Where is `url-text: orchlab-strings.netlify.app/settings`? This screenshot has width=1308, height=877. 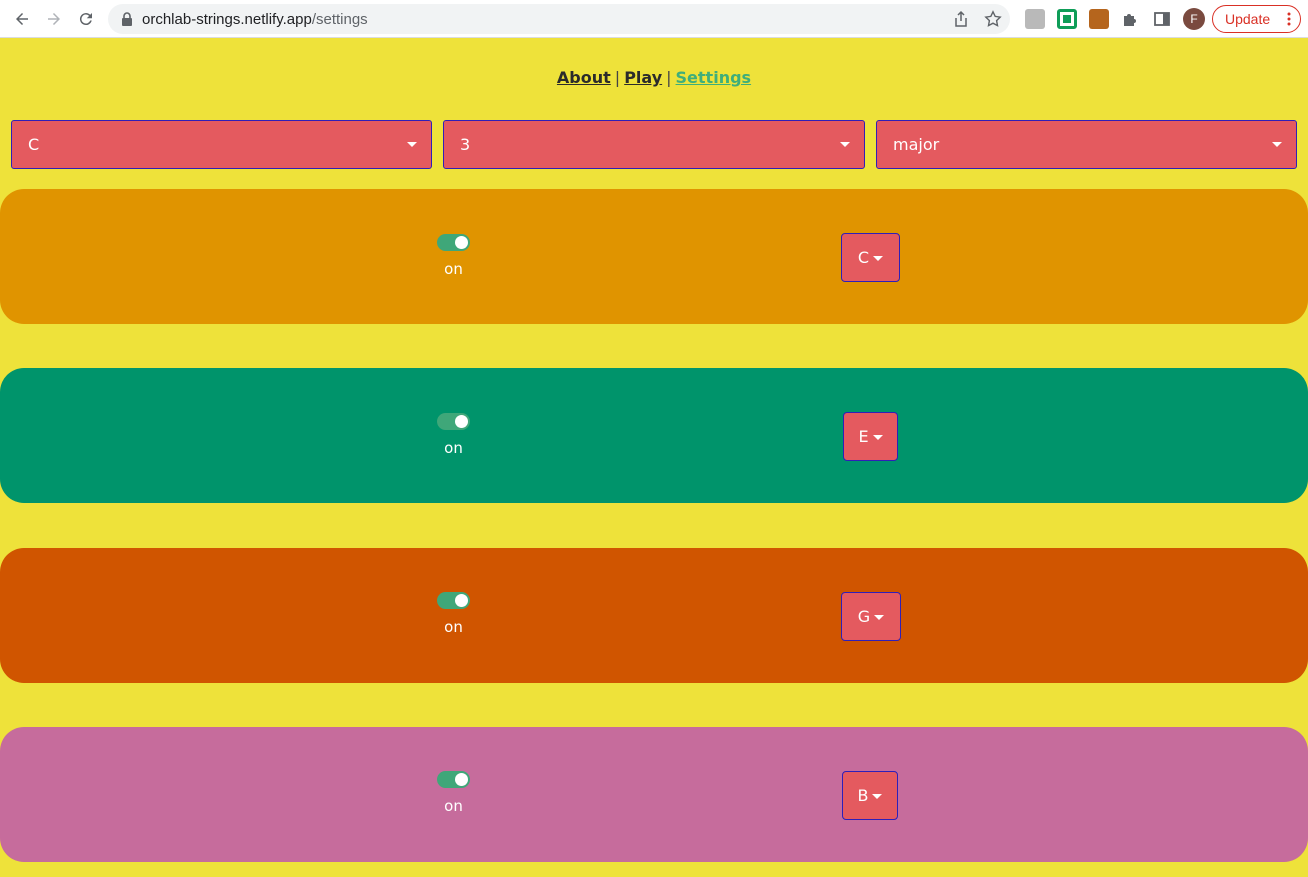 url-text: orchlab-strings.netlify.app/settings is located at coordinates (255, 19).